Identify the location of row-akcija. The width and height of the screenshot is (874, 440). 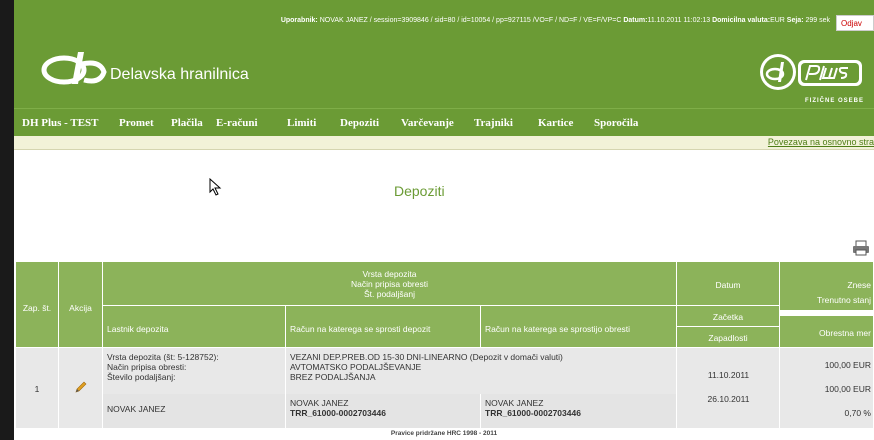
(81, 388).